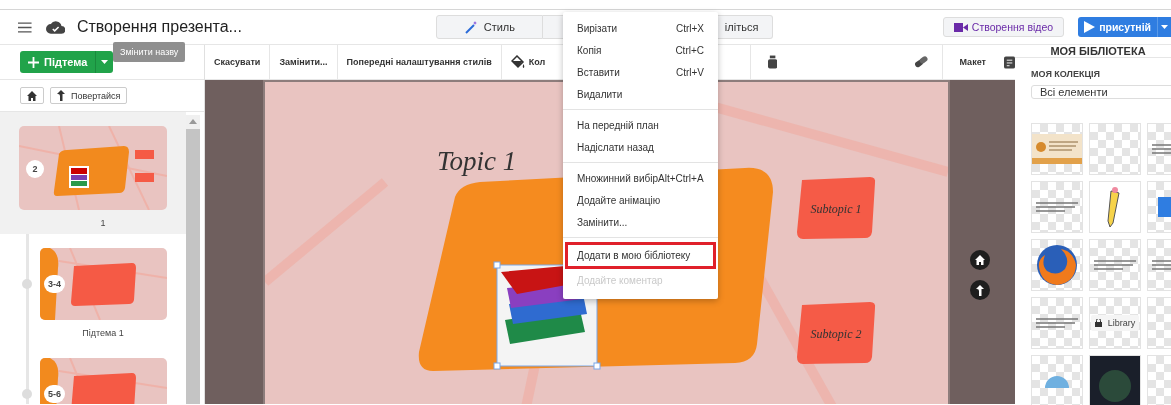 This screenshot has height=405, width=1171. Describe the element at coordinates (25, 27) in the screenshot. I see `menu-icon` at that location.